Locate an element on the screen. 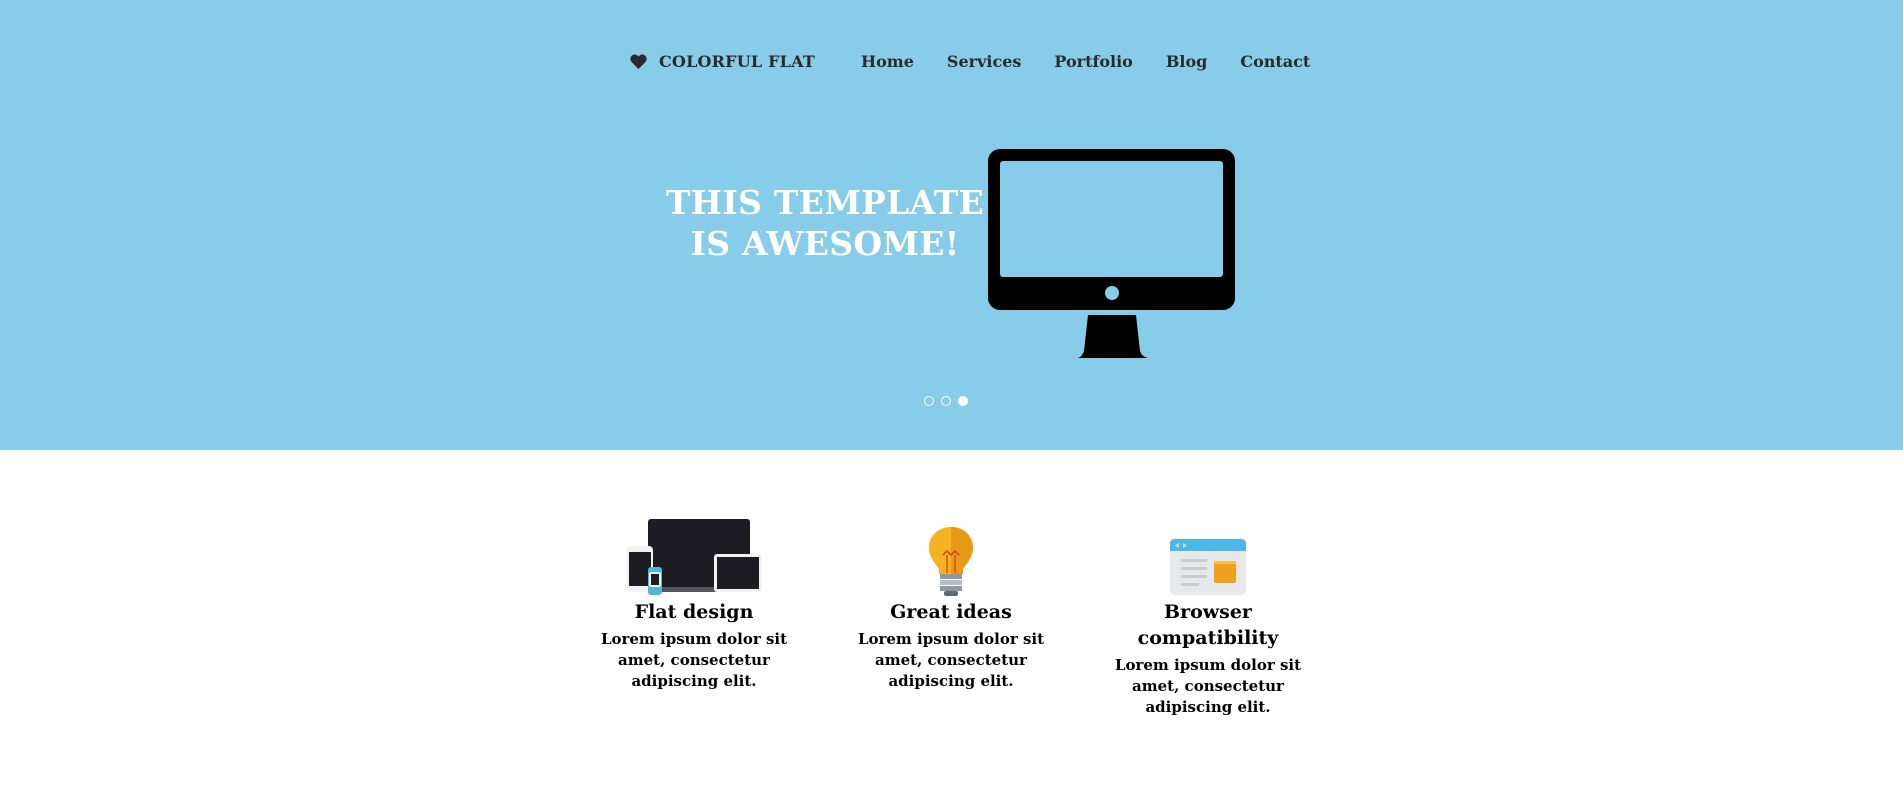 This screenshot has height=793, width=1903. heart-icon is located at coordinates (638, 61).